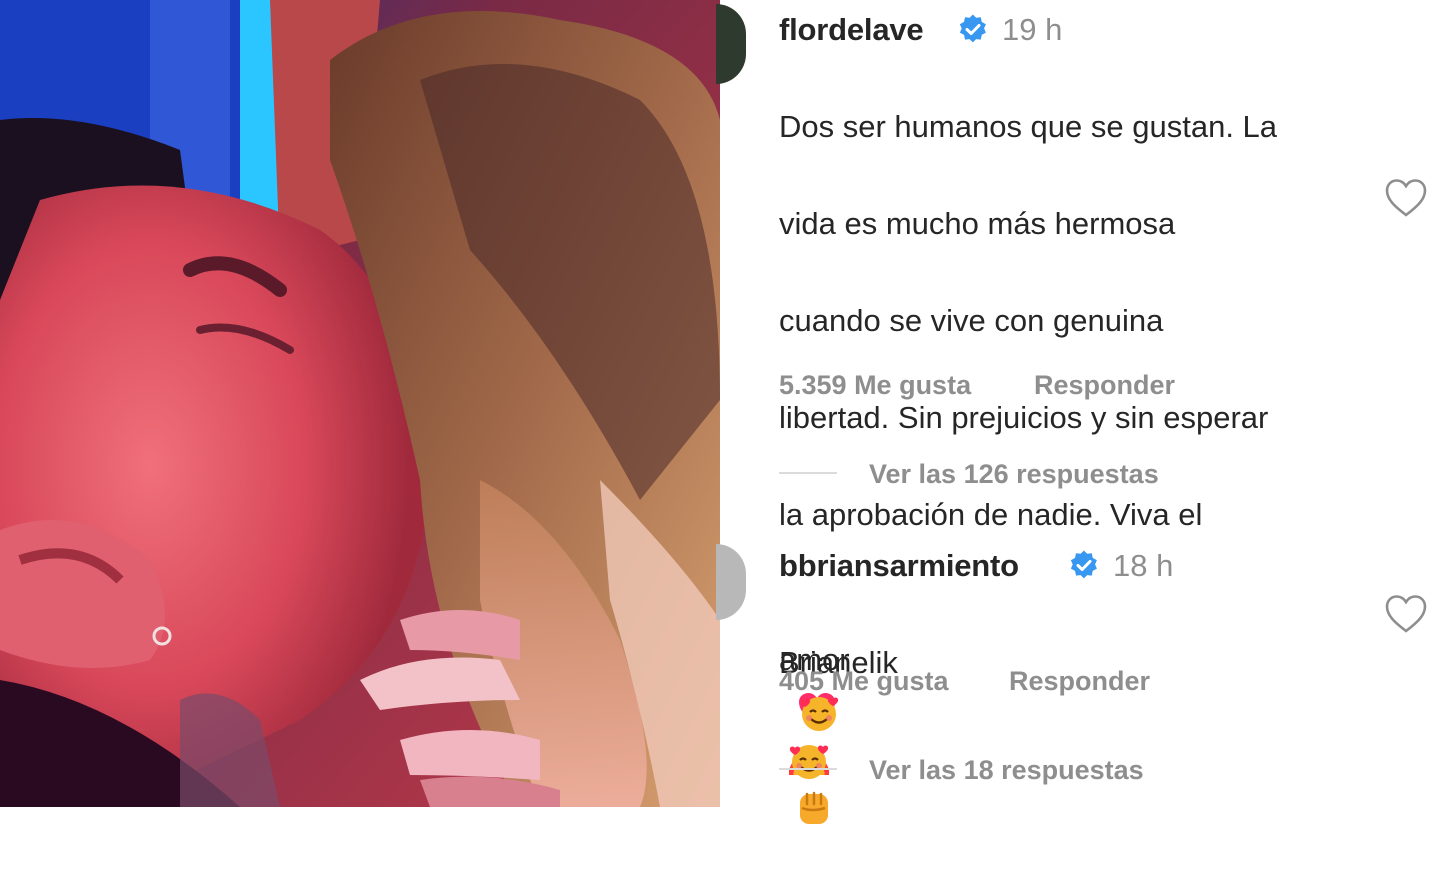 The image size is (1440, 879). I want to click on comment-line: vida es mucho más hermosa, so click(977, 223).